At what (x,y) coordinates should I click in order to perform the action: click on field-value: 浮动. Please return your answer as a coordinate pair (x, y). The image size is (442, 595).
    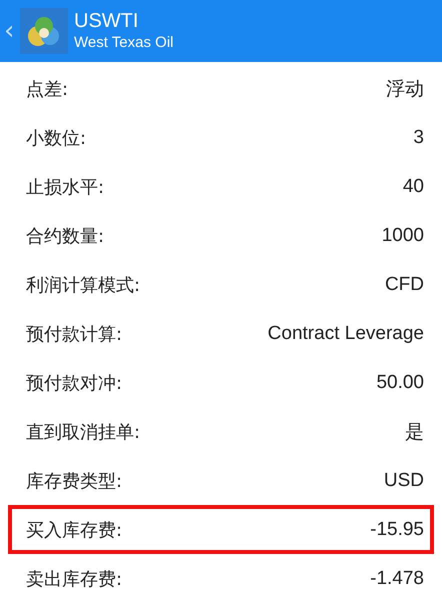
    Looking at the image, I should click on (405, 90).